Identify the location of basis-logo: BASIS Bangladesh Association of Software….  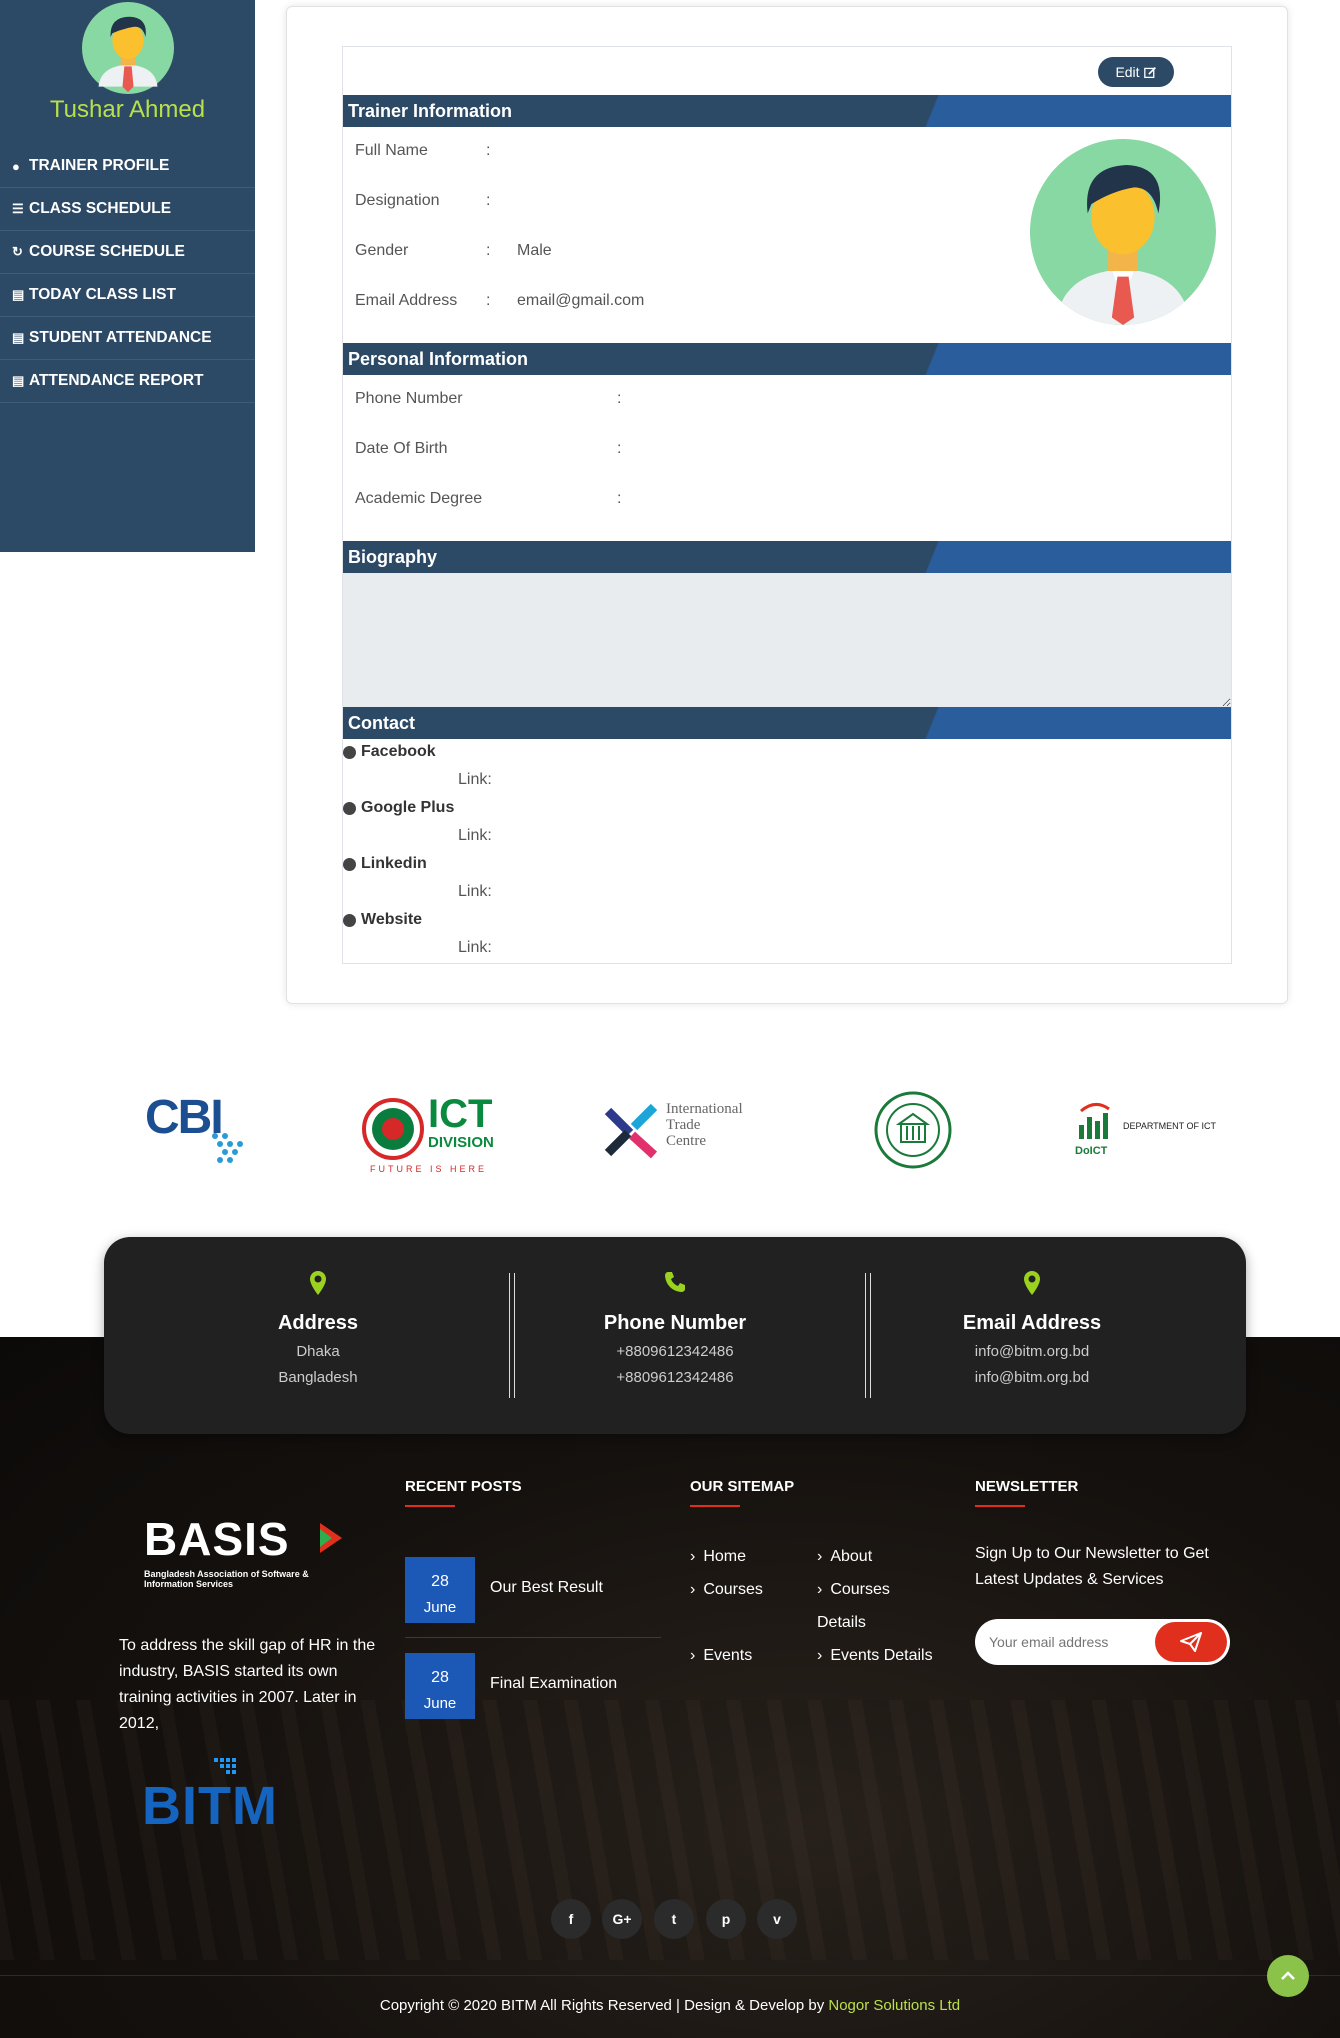
(249, 1555).